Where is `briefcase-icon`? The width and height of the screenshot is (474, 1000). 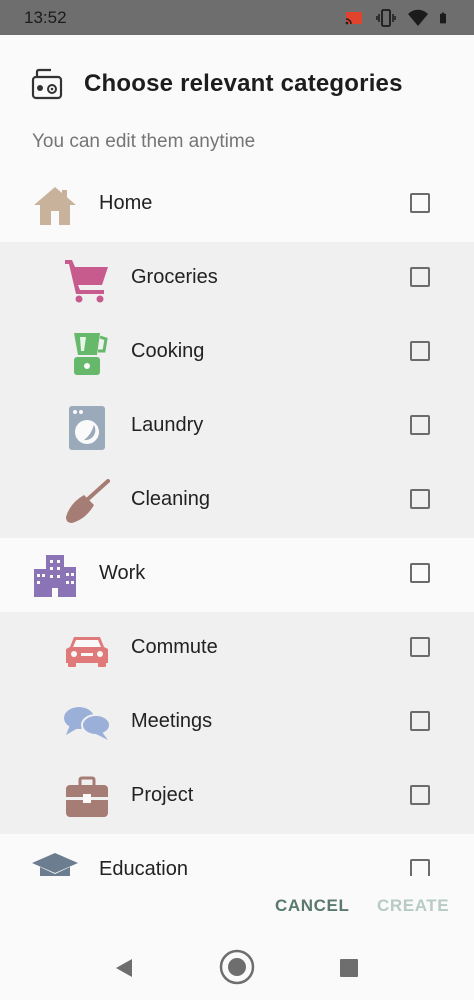
briefcase-icon is located at coordinates (87, 796).